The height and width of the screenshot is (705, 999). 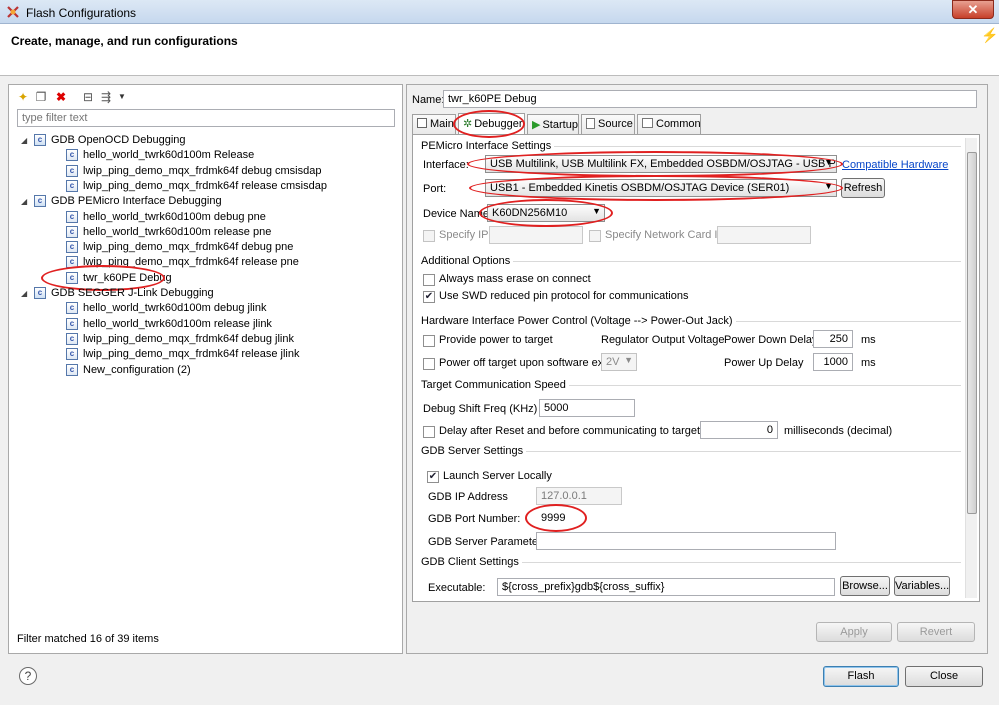 I want to click on power-down-delay-input: 250, so click(x=833, y=339).